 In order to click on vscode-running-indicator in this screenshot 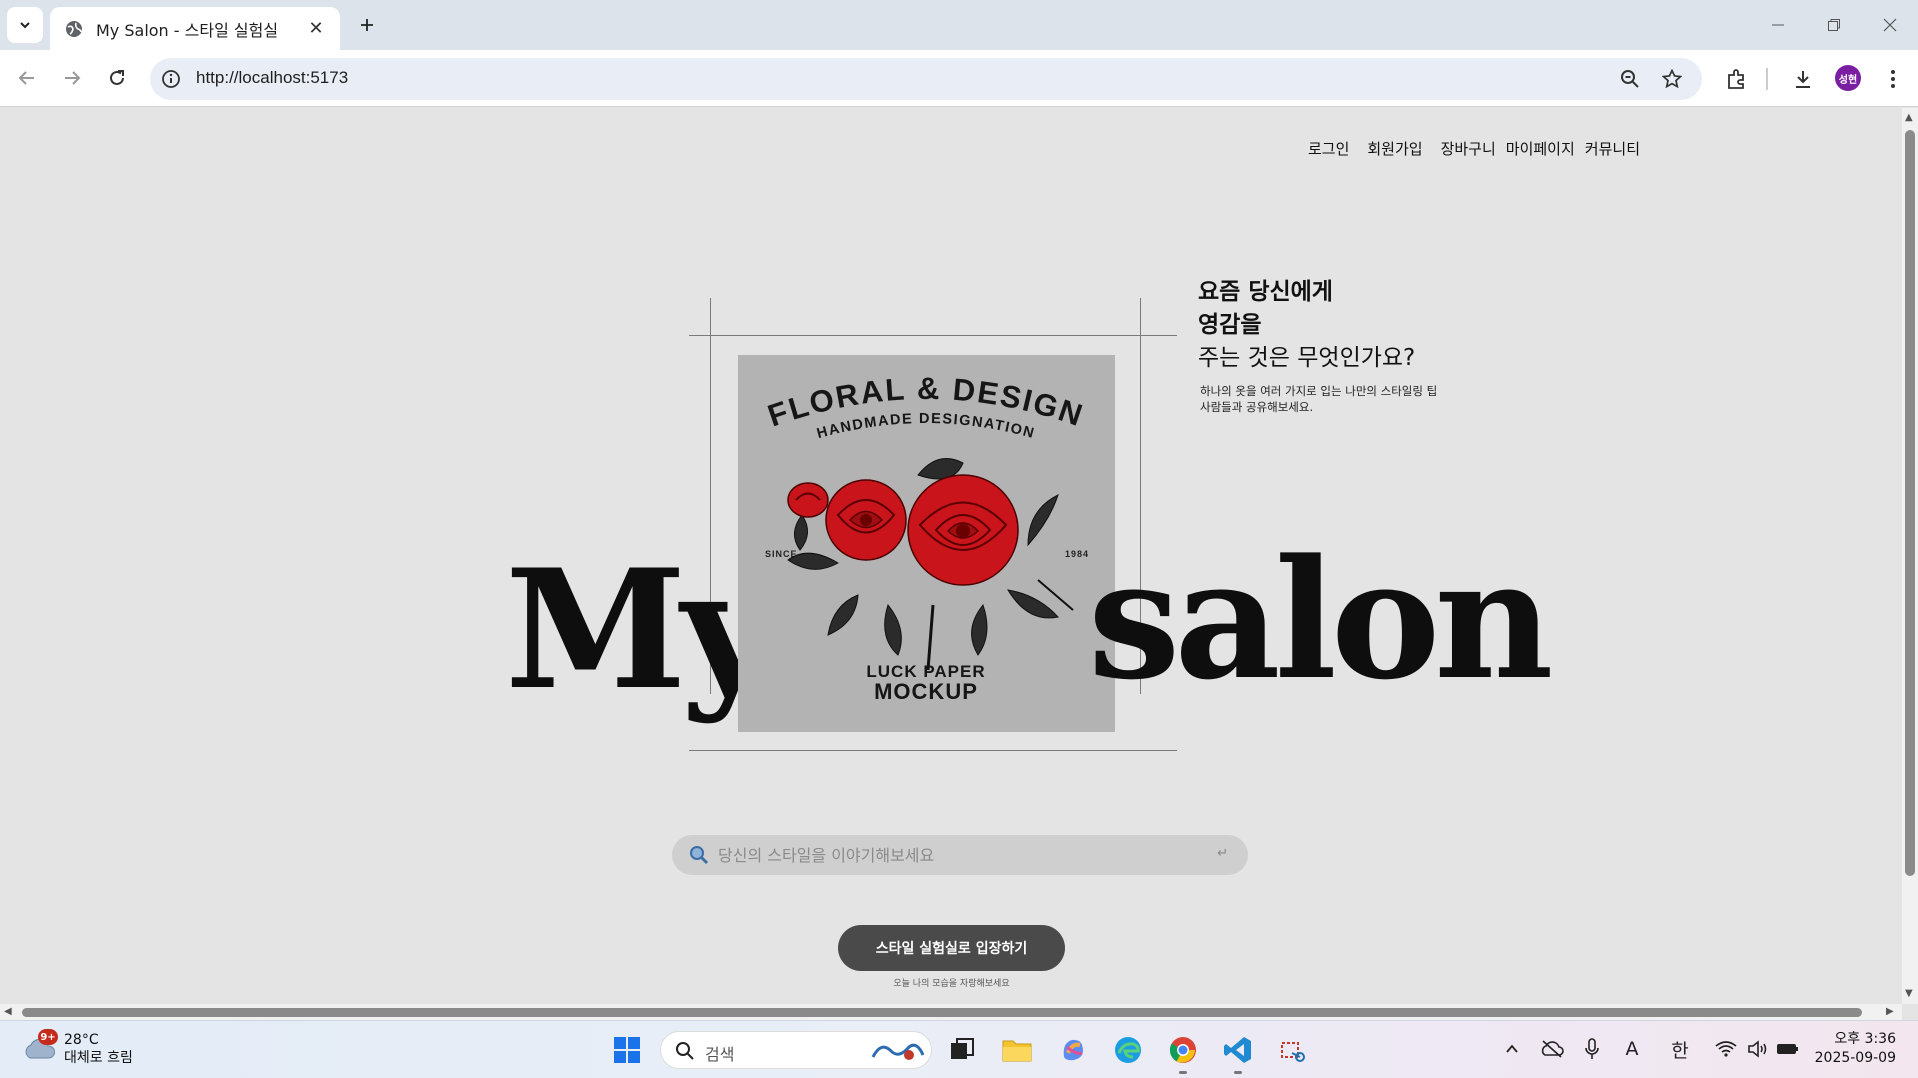, I will do `click(1238, 1072)`.